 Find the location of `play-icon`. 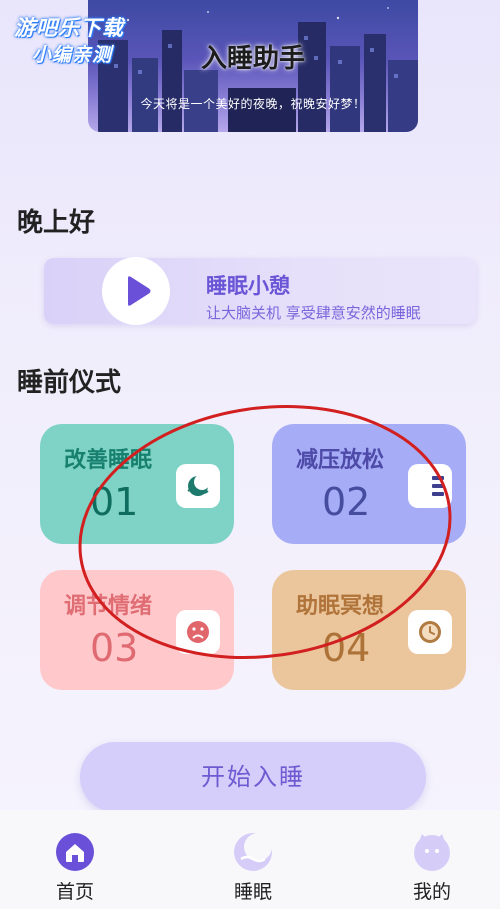

play-icon is located at coordinates (139, 291).